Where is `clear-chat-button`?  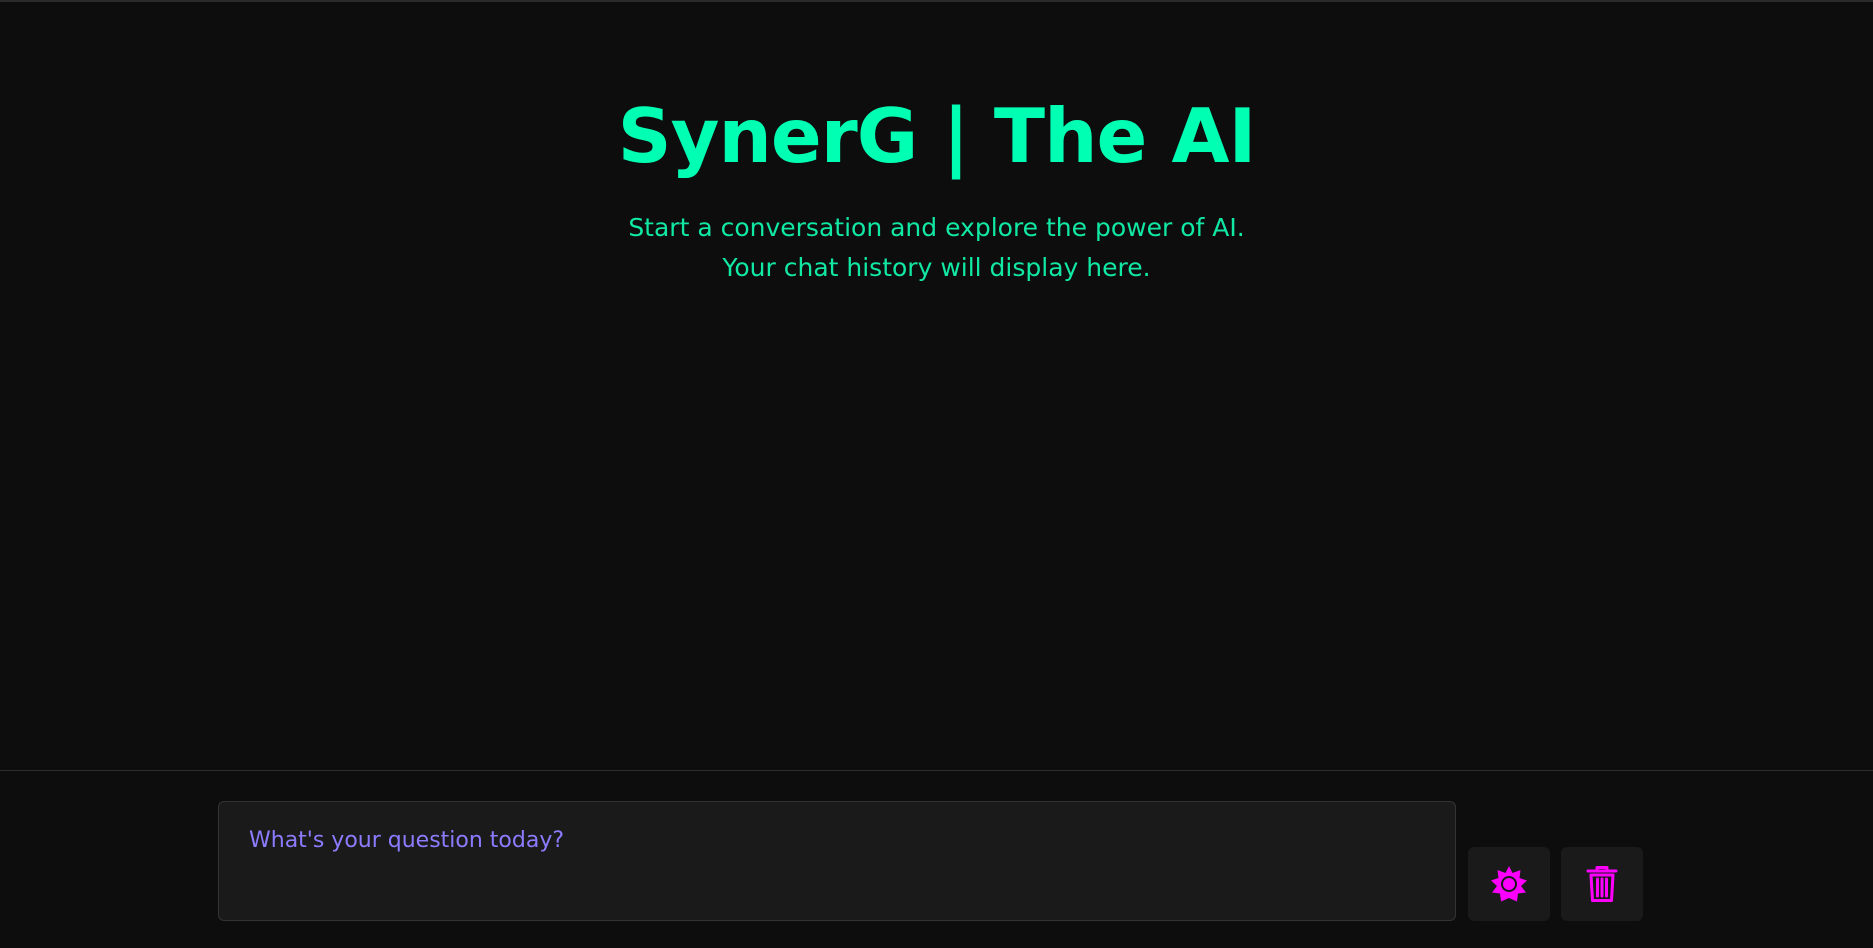
clear-chat-button is located at coordinates (1602, 884).